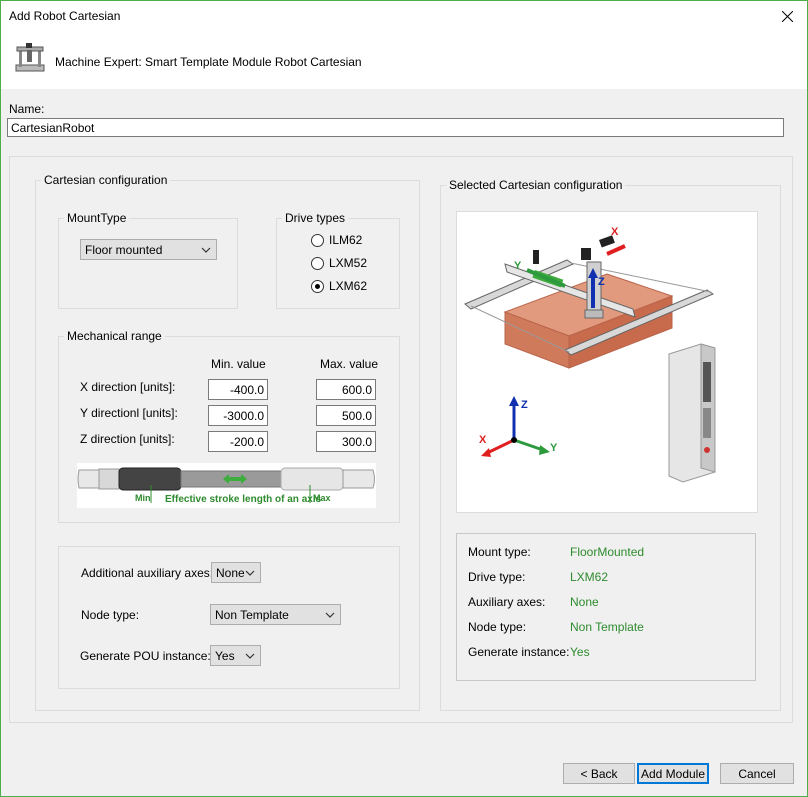  I want to click on robot-y-axis-label: Y, so click(518, 266).